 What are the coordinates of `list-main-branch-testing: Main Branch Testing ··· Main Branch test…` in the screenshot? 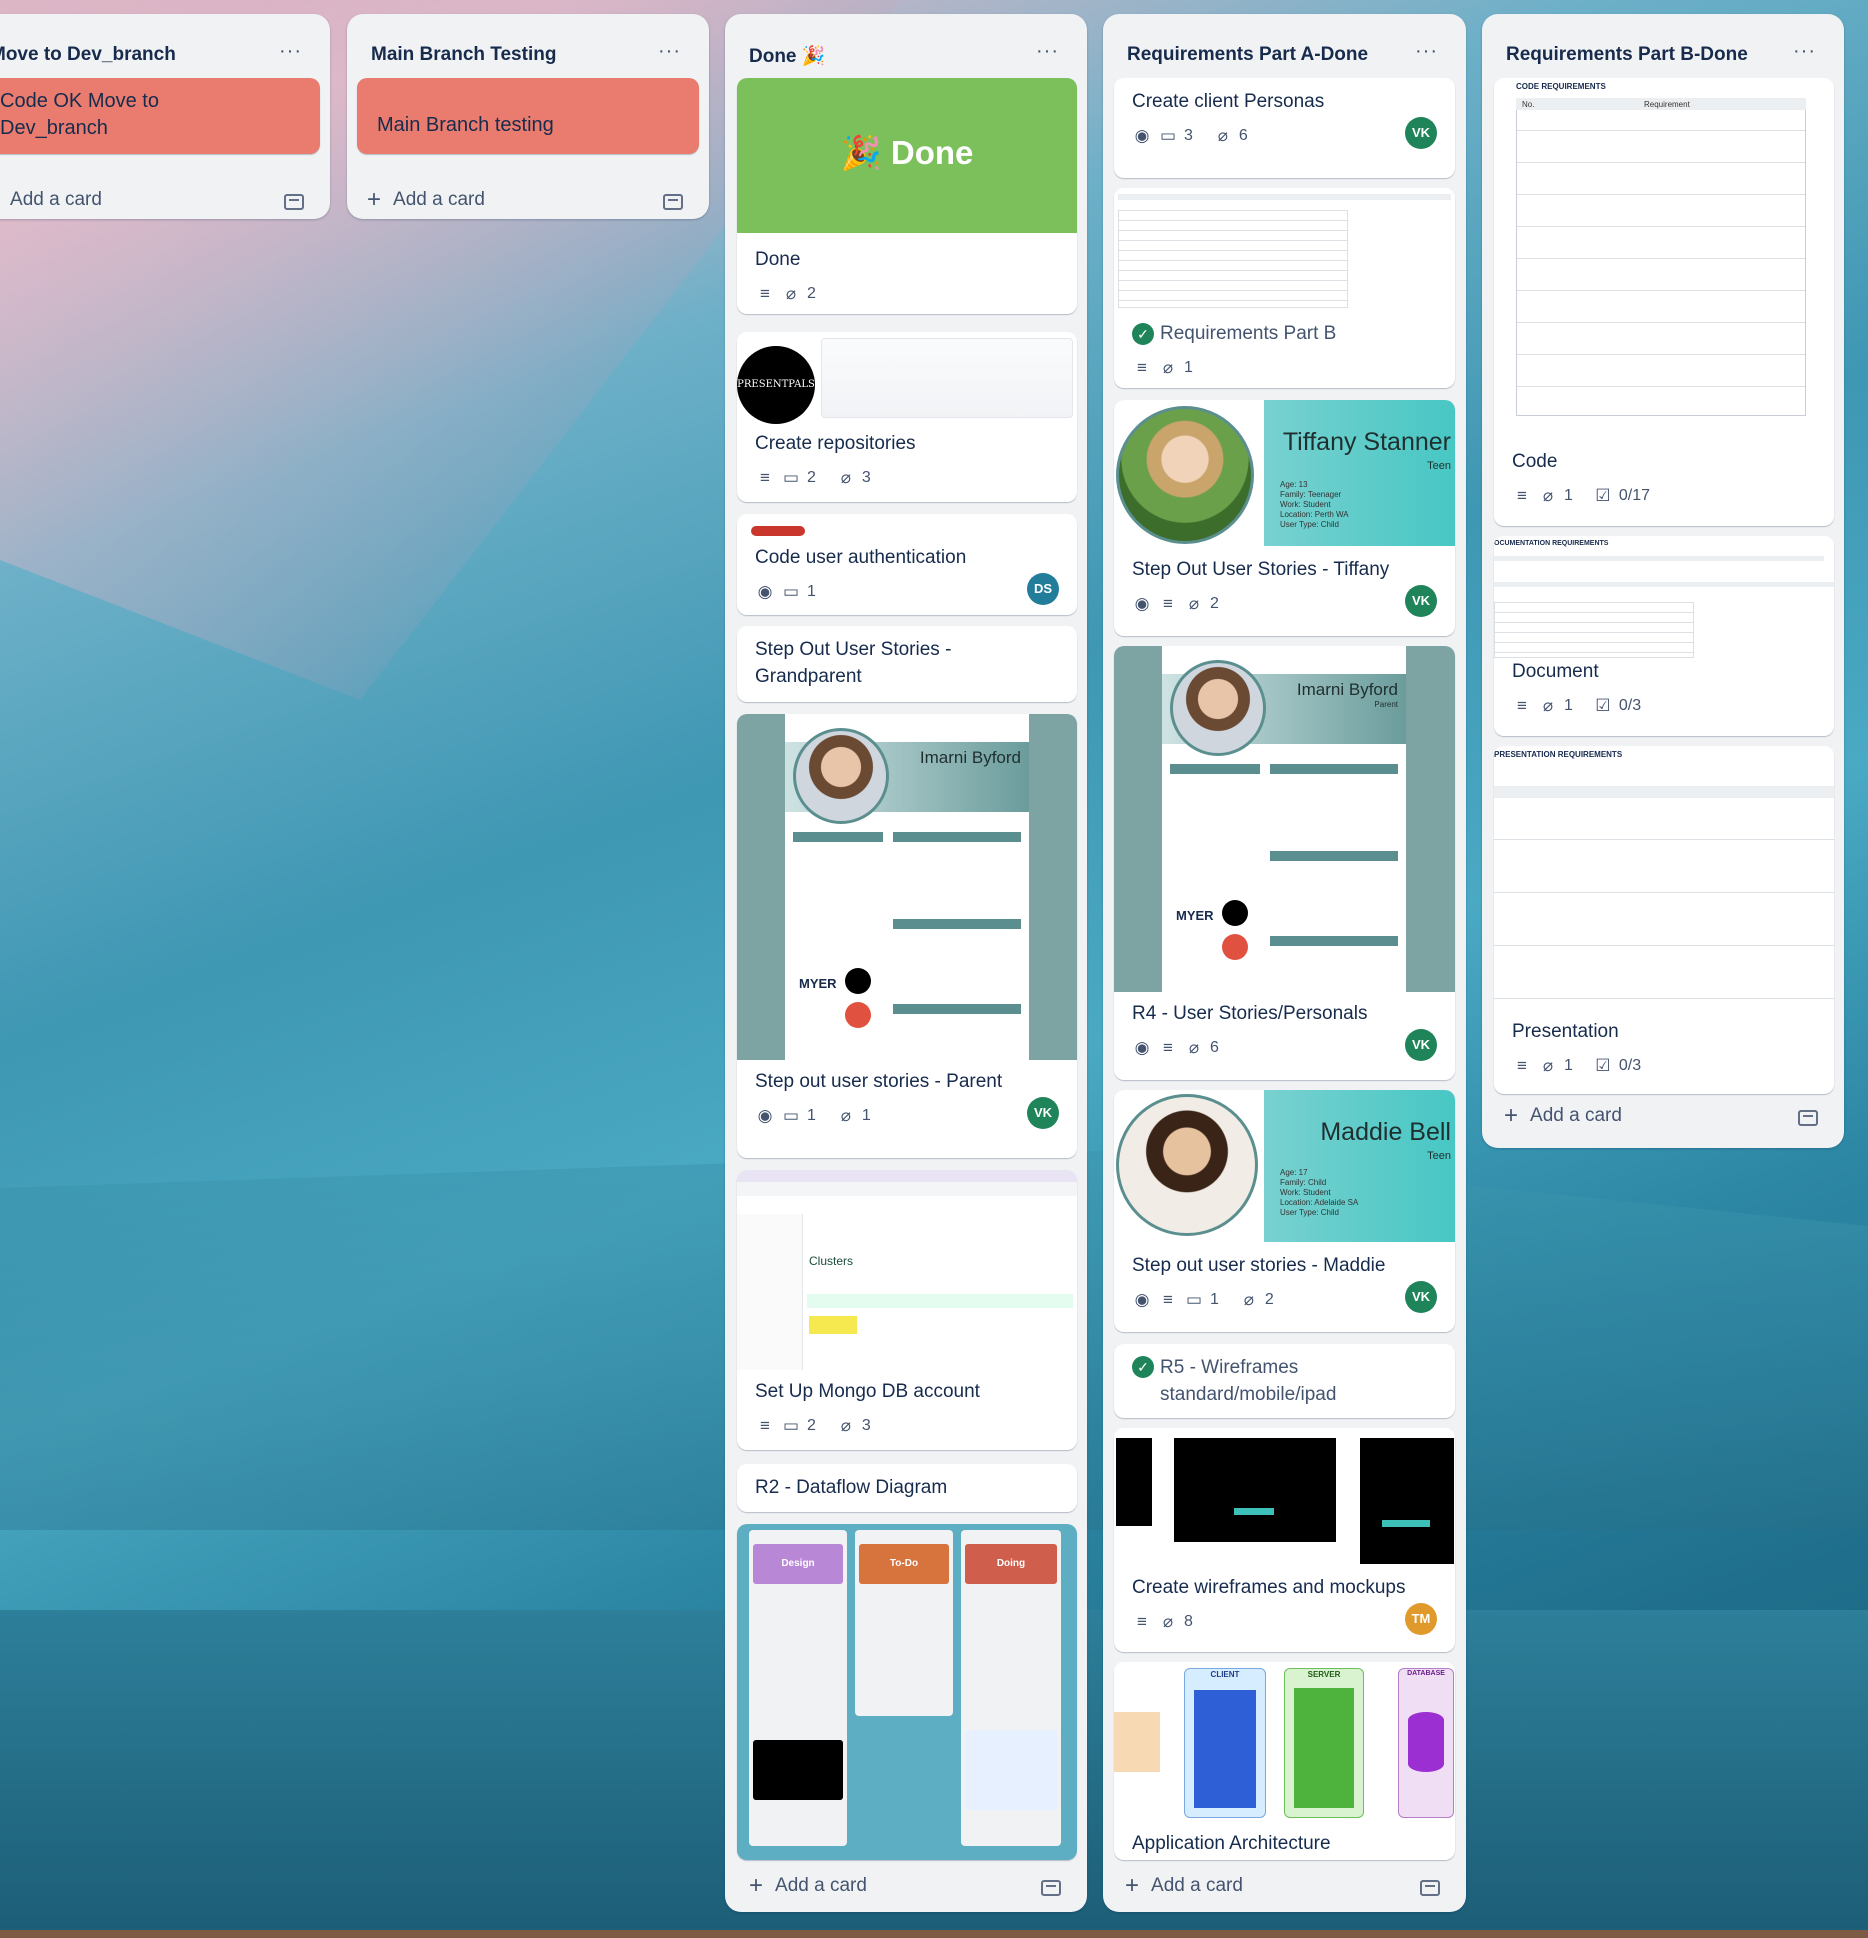 It's located at (528, 116).